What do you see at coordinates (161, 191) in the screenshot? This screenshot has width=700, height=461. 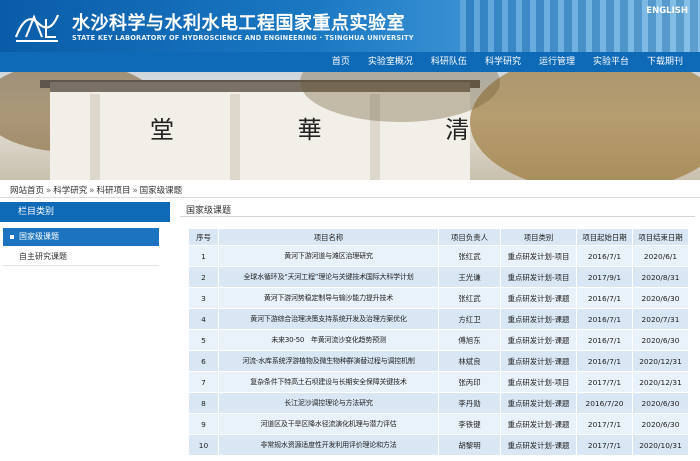 I see `breadcrumb-link: 国家级课题` at bounding box center [161, 191].